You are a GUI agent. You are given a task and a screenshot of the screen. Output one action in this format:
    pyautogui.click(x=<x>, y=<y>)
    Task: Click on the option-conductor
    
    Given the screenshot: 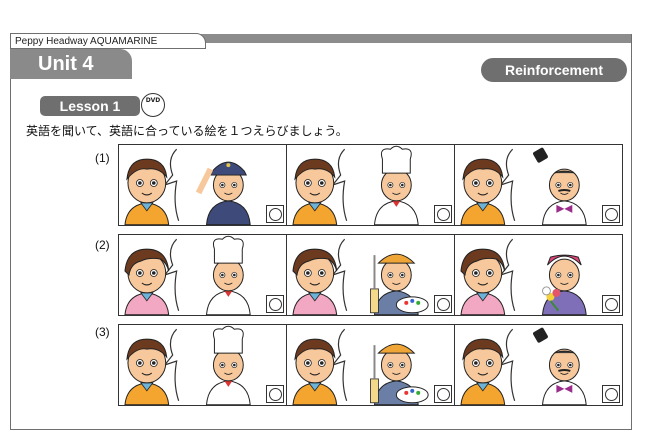 What is the action you would take?
    pyautogui.click(x=203, y=185)
    